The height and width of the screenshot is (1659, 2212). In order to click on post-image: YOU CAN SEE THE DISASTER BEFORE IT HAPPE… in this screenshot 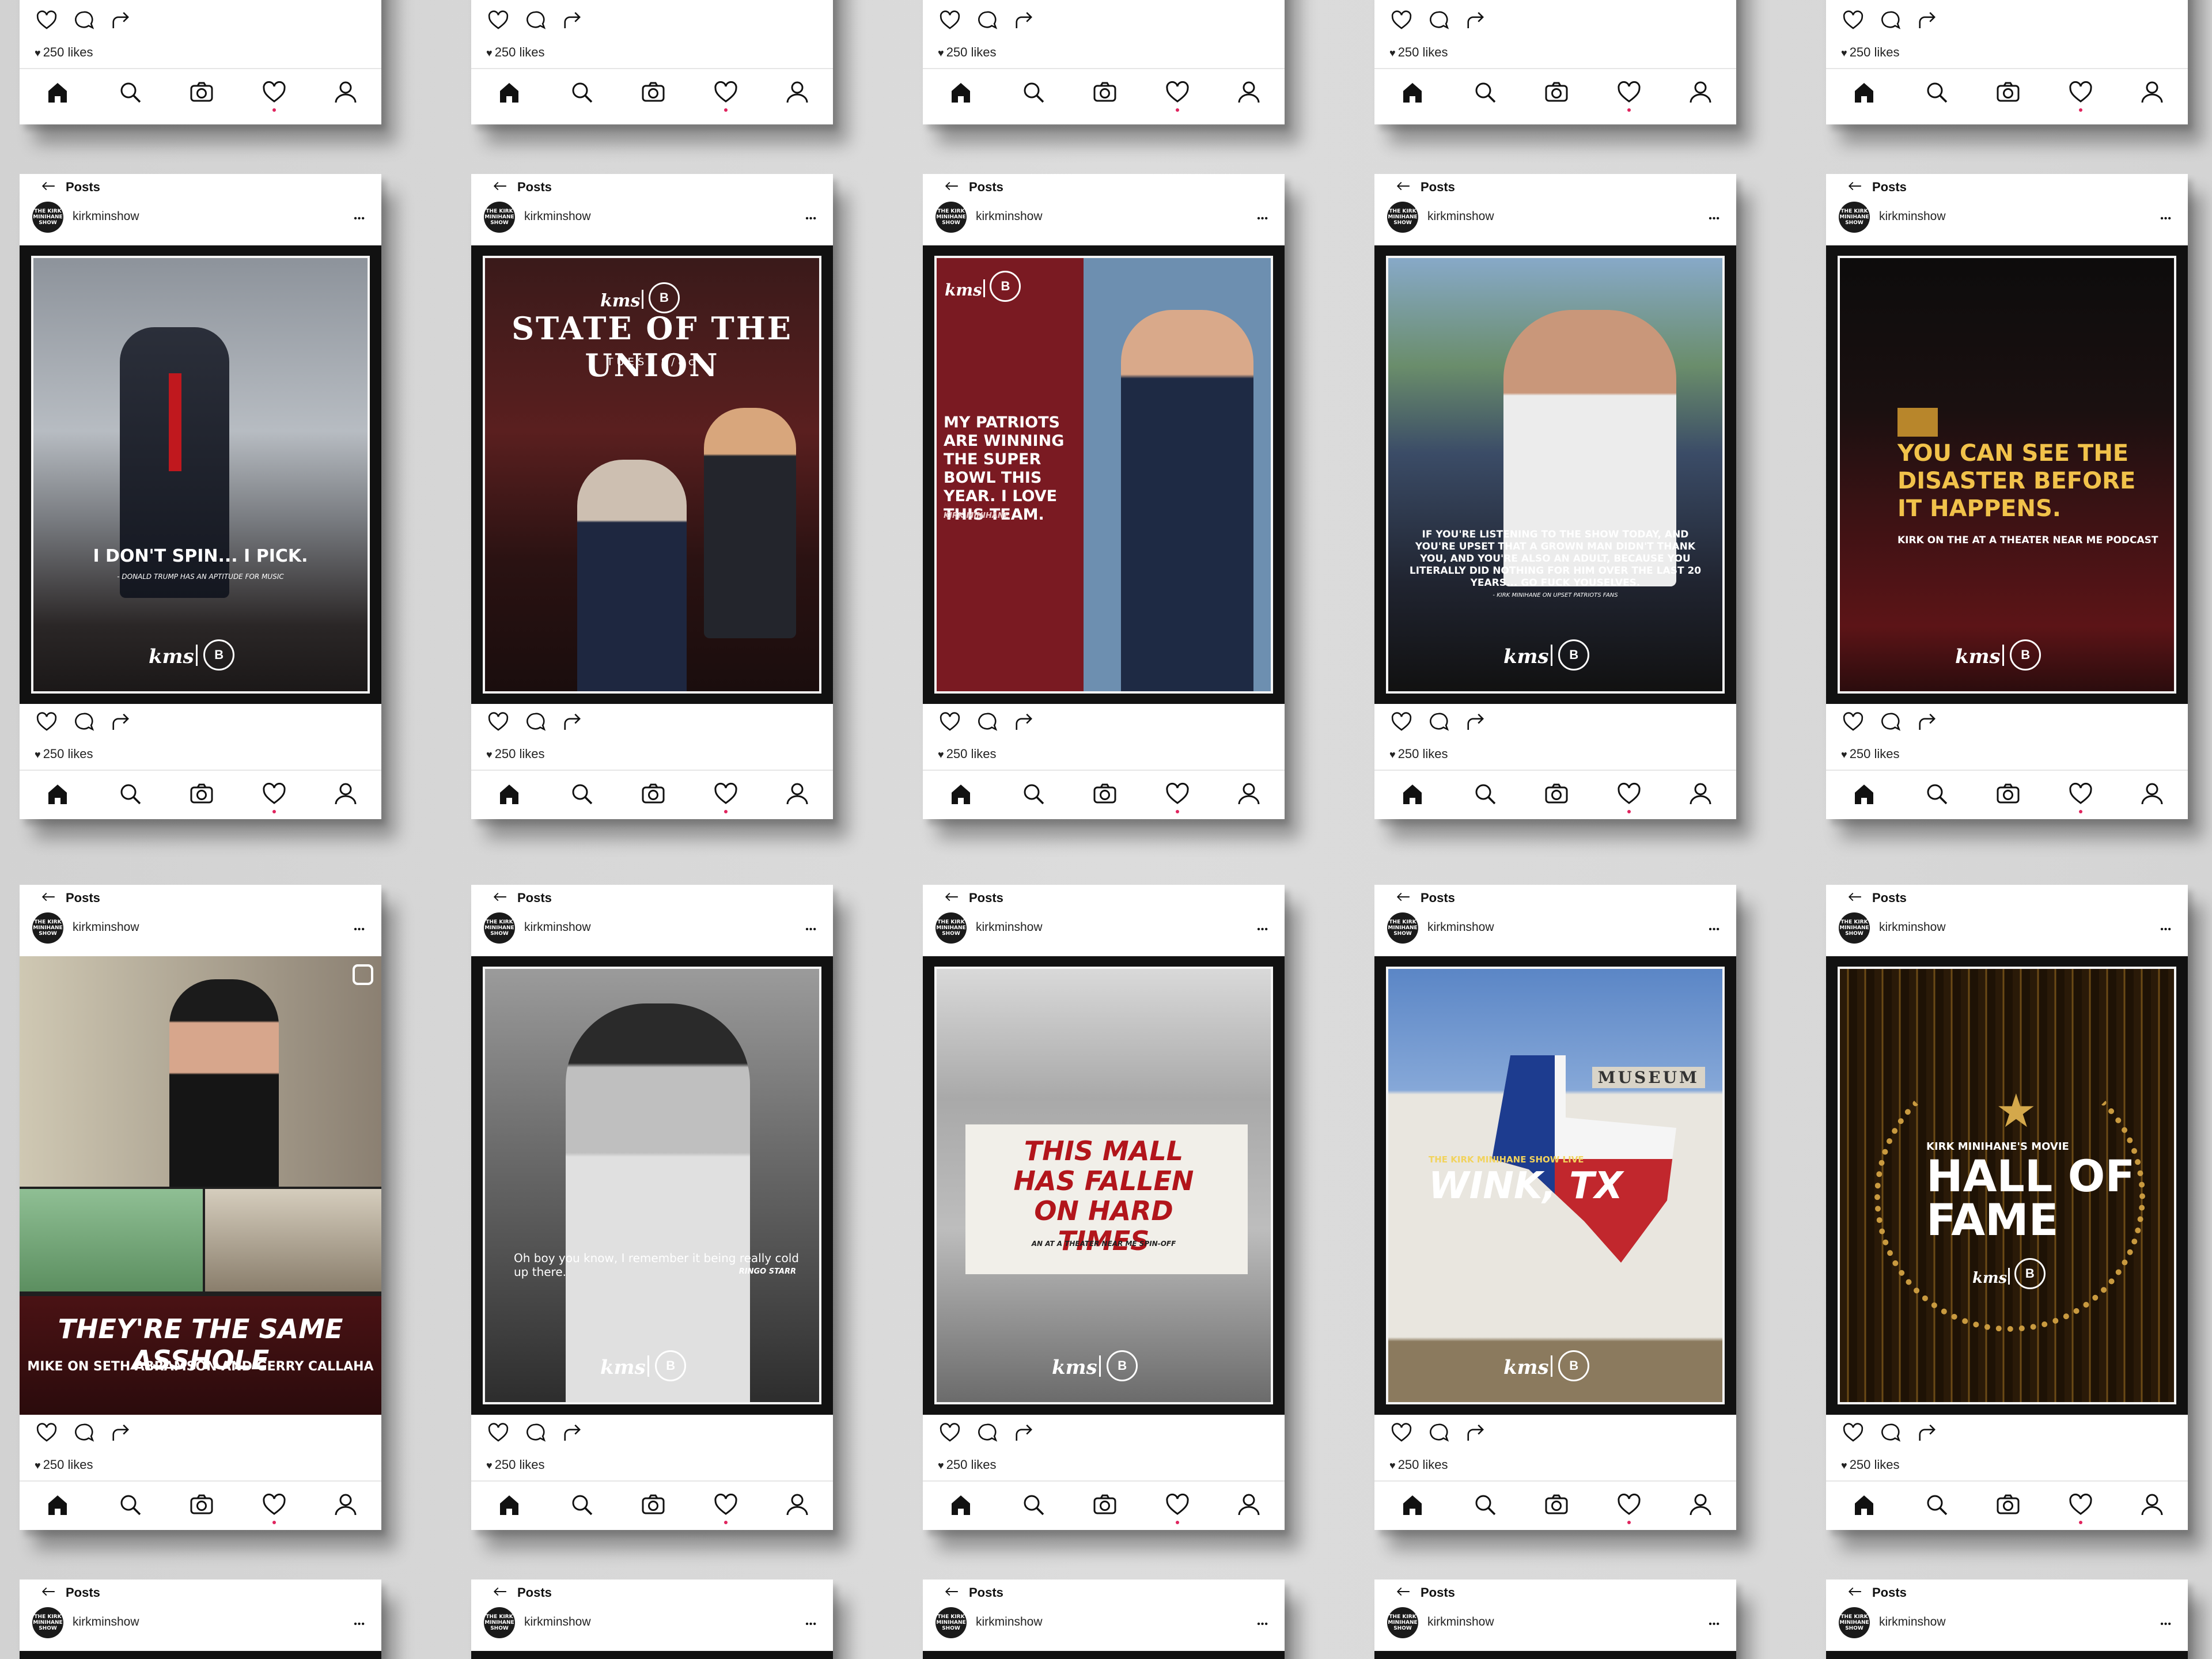, I will do `click(2007, 474)`.